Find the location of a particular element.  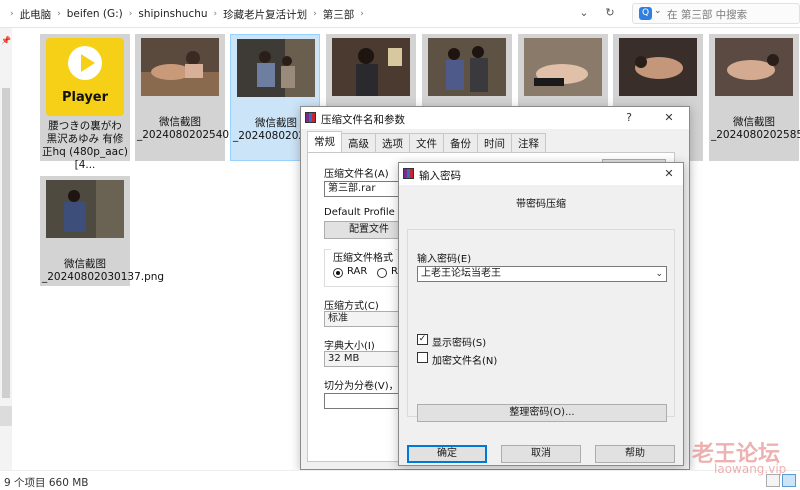

tab-time: 时间 is located at coordinates (494, 143).